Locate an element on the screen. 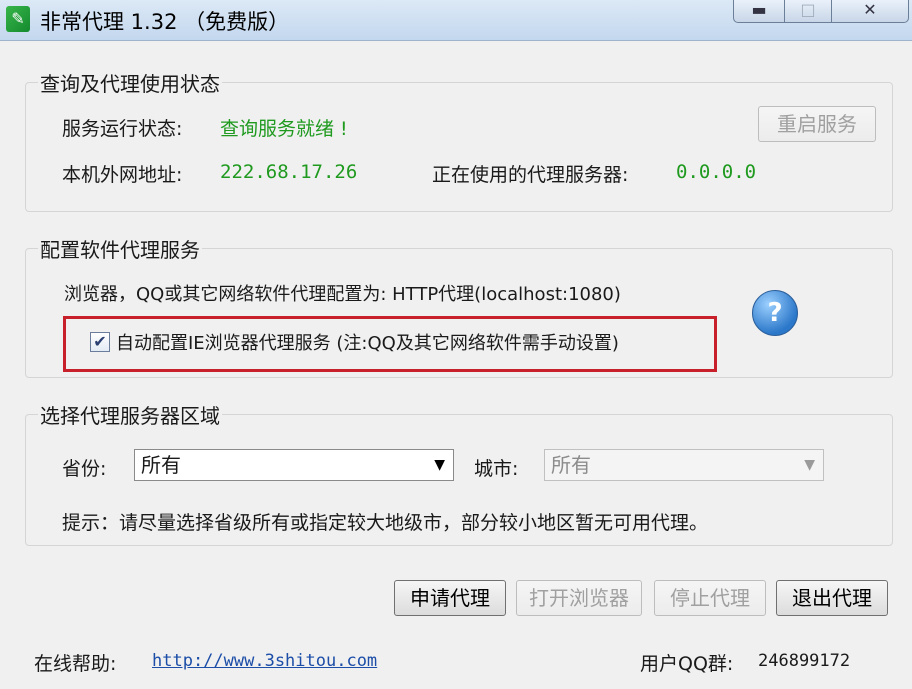 Image resolution: width=912 pixels, height=689 pixels. help-question-icon: ? is located at coordinates (775, 313).